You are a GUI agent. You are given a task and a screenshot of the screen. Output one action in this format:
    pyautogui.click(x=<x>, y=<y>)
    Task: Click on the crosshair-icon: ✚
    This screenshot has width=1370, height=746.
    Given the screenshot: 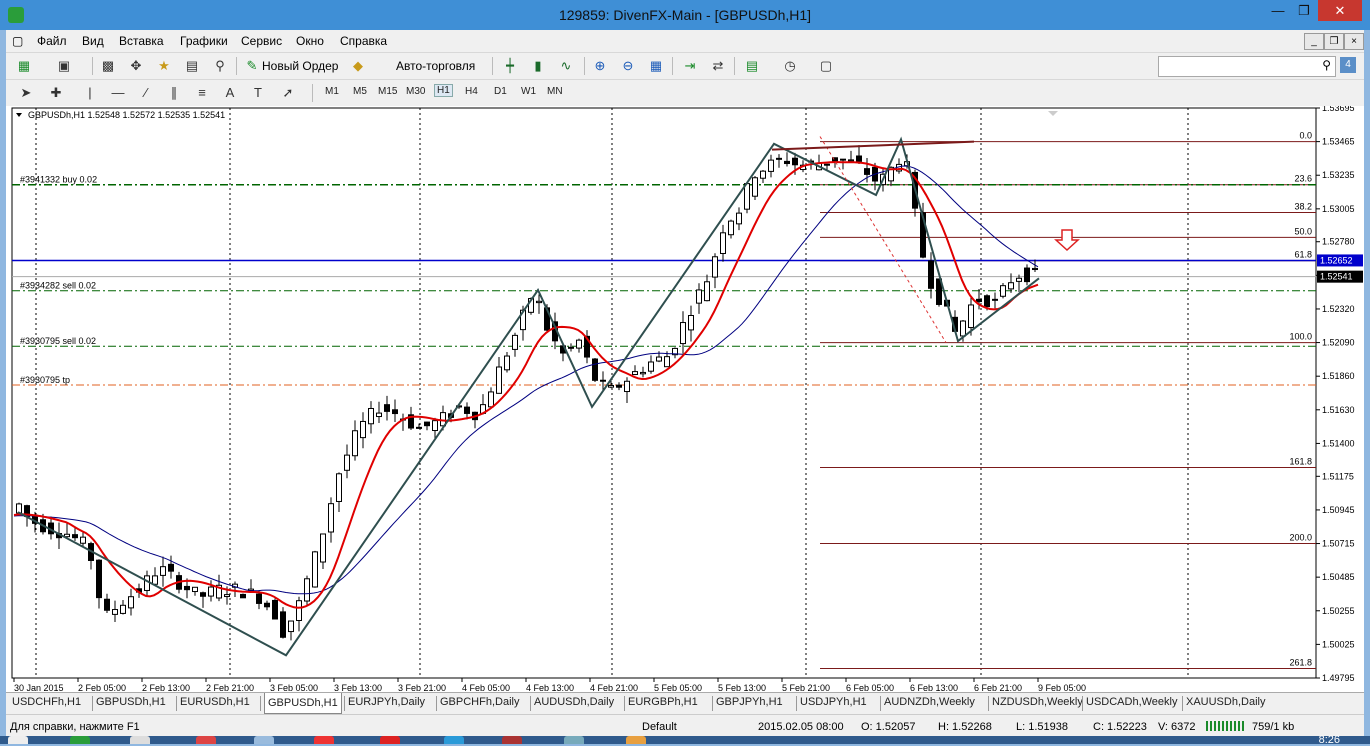 What is the action you would take?
    pyautogui.click(x=56, y=93)
    